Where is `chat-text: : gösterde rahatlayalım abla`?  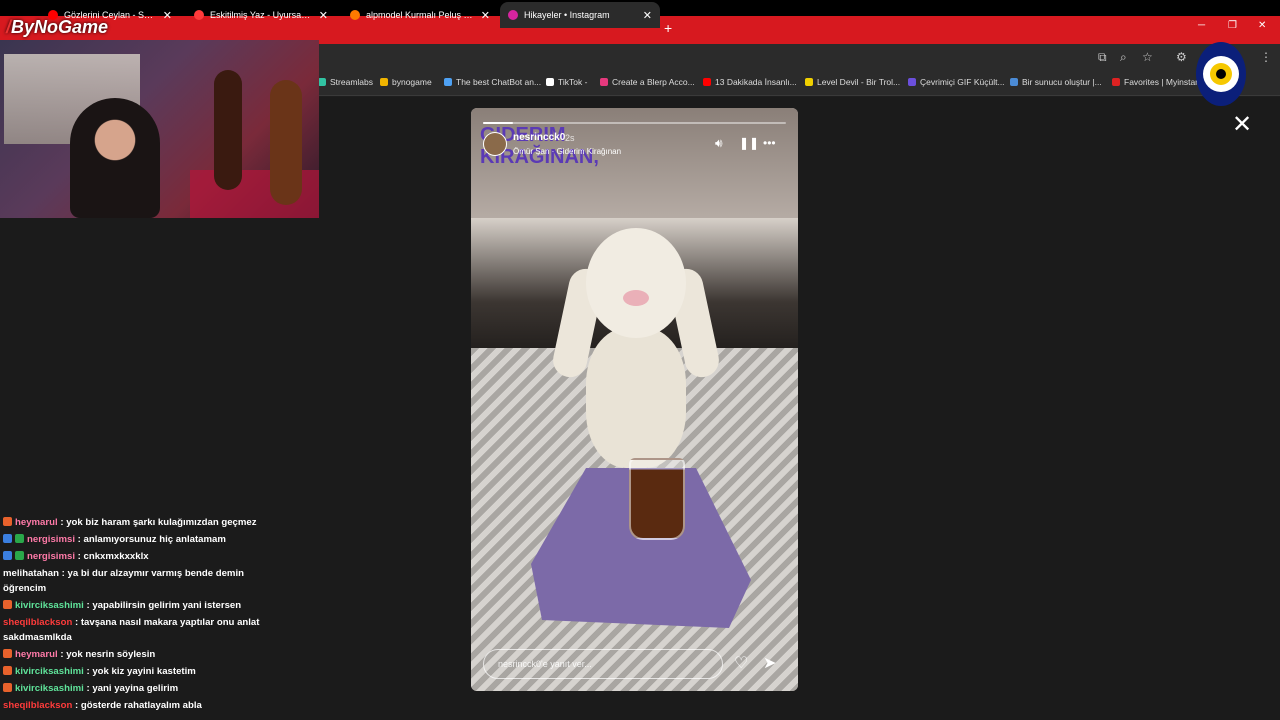
chat-text: : gösterde rahatlayalım abla is located at coordinates (137, 705).